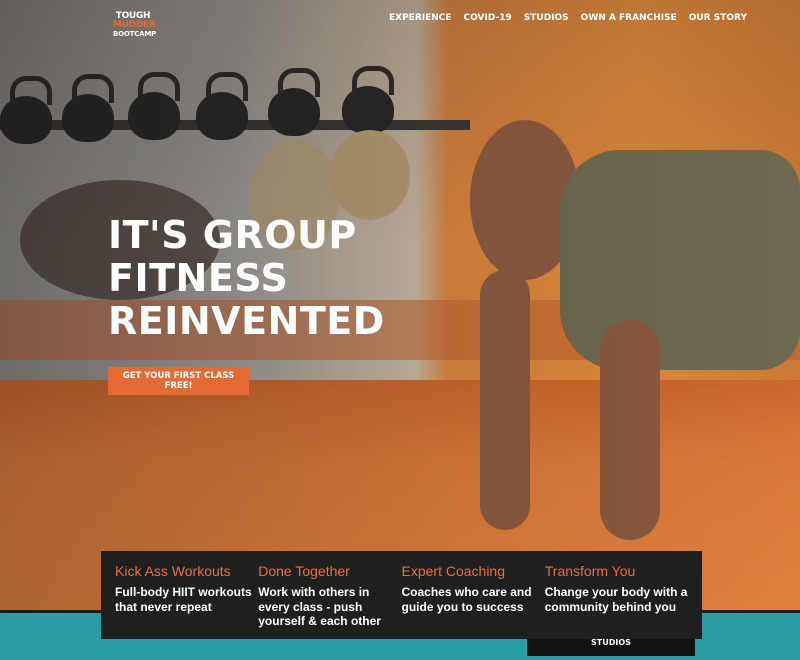 This screenshot has height=660, width=800. Describe the element at coordinates (134, 25) in the screenshot. I see `logo-text: MUDDER` at that location.